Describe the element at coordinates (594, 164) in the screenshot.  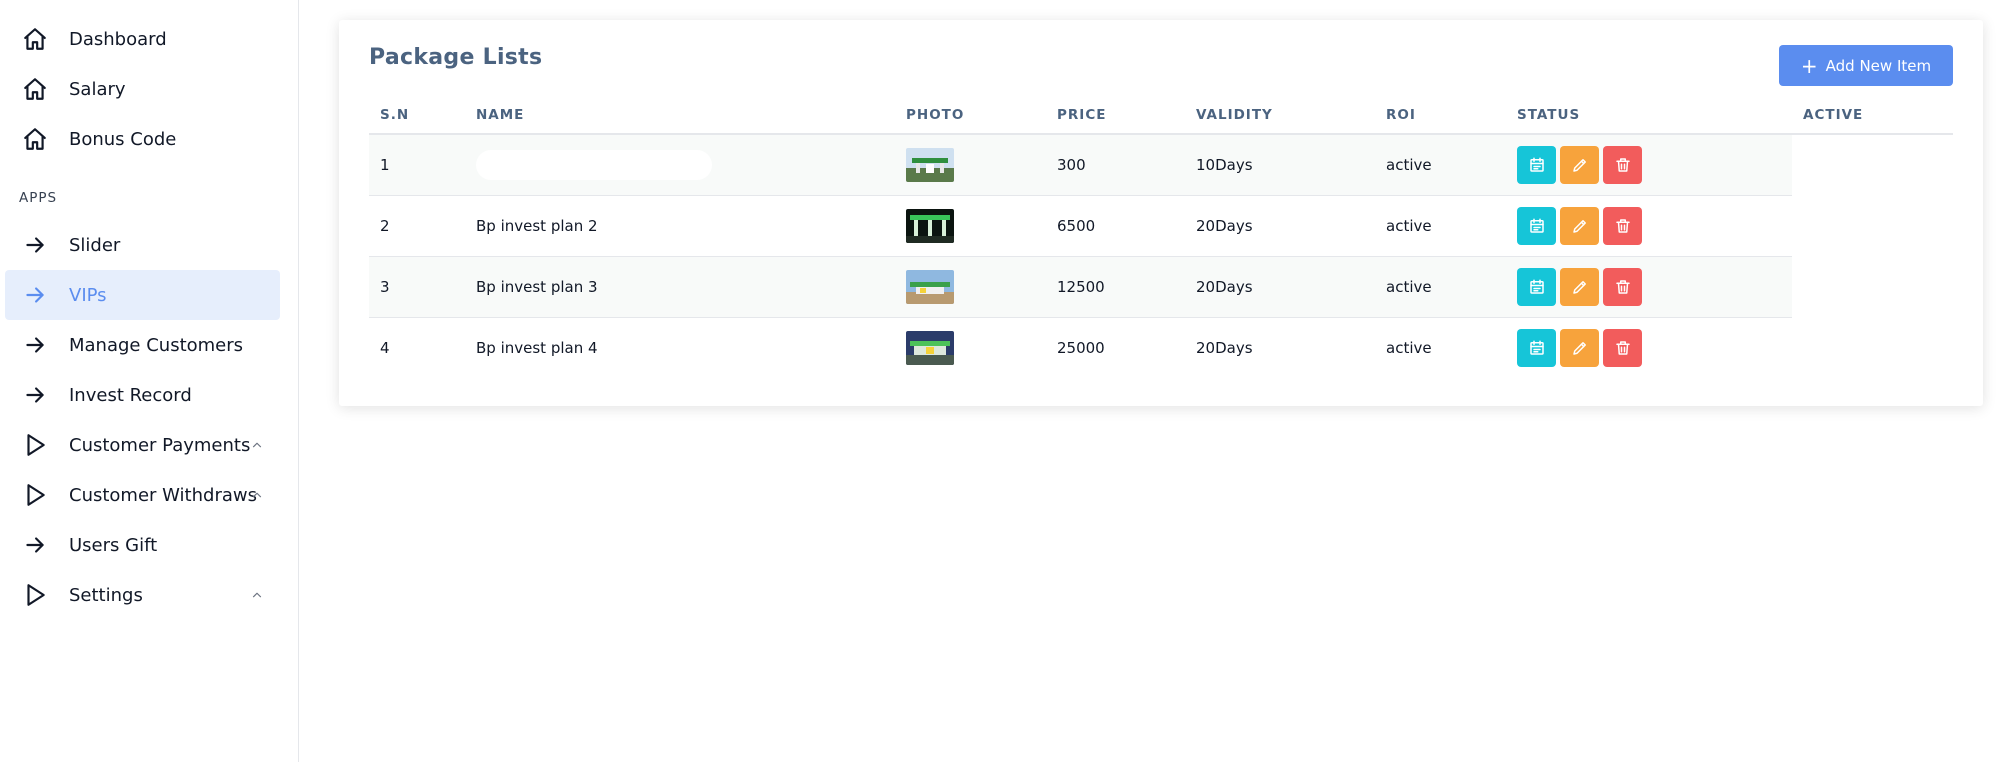
I see `name-placeholder` at that location.